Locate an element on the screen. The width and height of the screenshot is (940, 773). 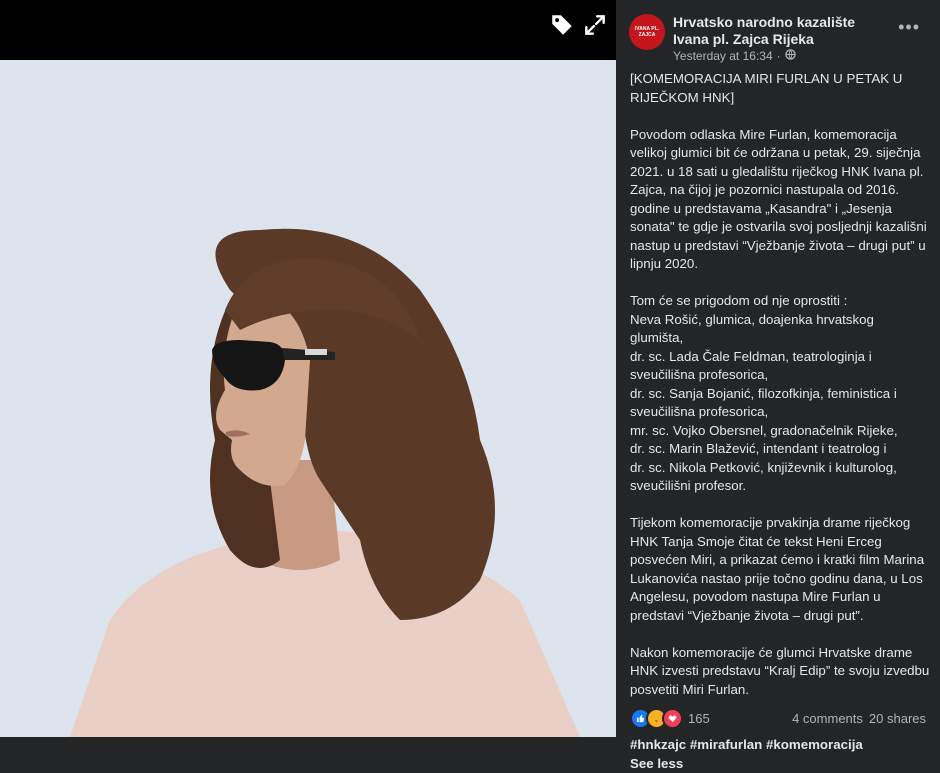
avatar-logo-text: IVANA PL. ZAJCA is located at coordinates (647, 32).